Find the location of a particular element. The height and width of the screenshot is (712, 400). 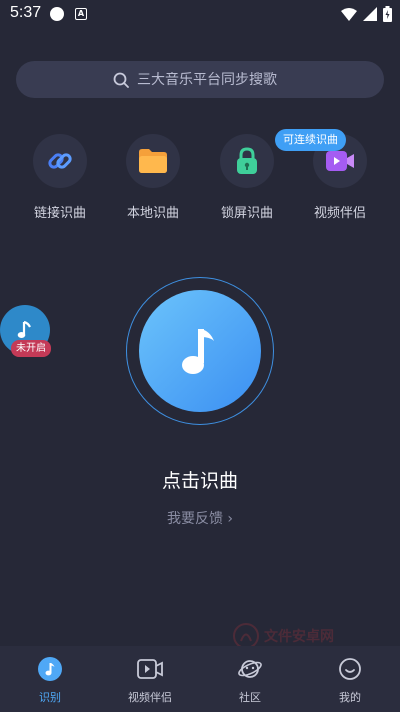

folder-icon is located at coordinates (153, 161).